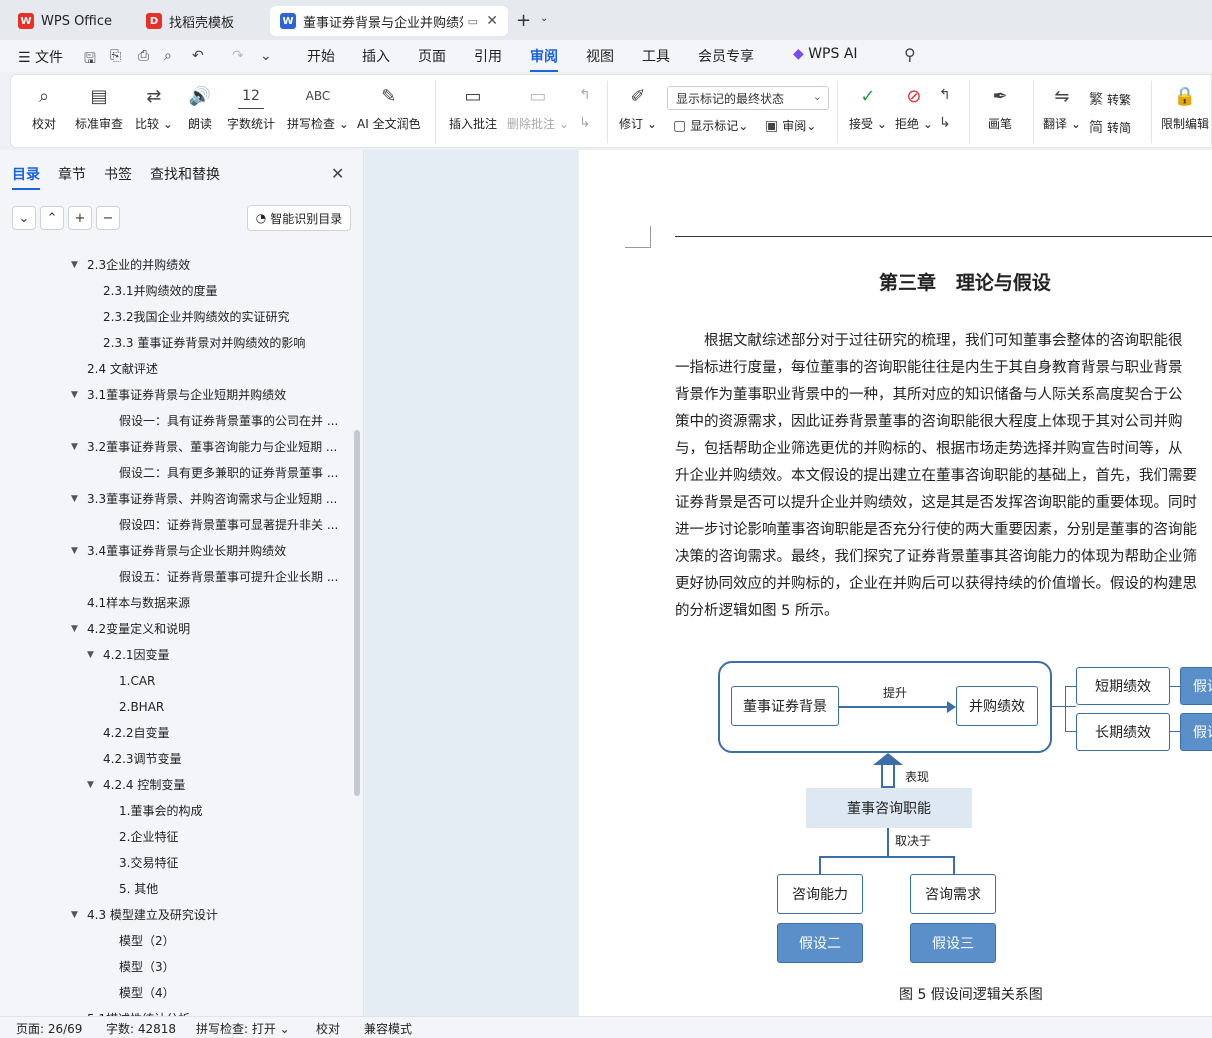  Describe the element at coordinates (99, 107) in the screenshot. I see `standard-review-button: ▤ 标准审查` at that location.